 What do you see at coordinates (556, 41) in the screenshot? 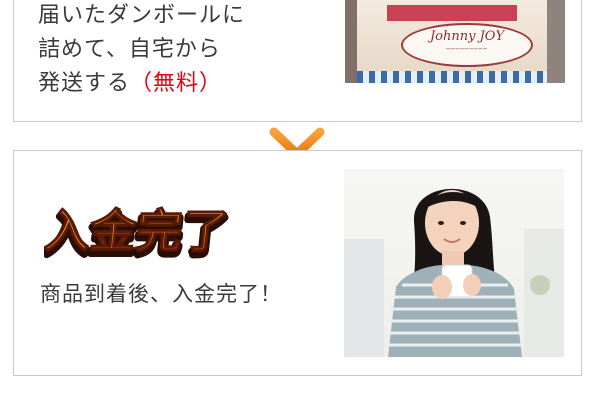
I see `person-arm-right` at bounding box center [556, 41].